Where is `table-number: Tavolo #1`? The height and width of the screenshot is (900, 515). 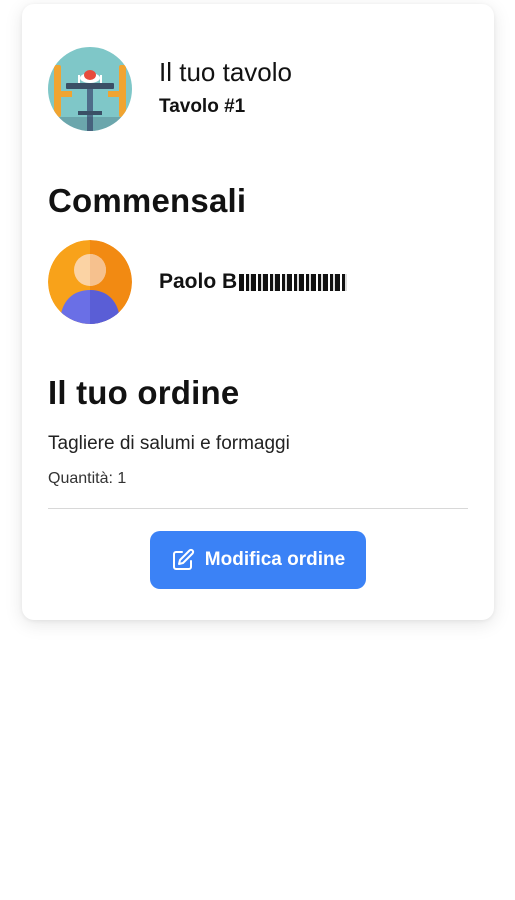 table-number: Tavolo #1 is located at coordinates (202, 106).